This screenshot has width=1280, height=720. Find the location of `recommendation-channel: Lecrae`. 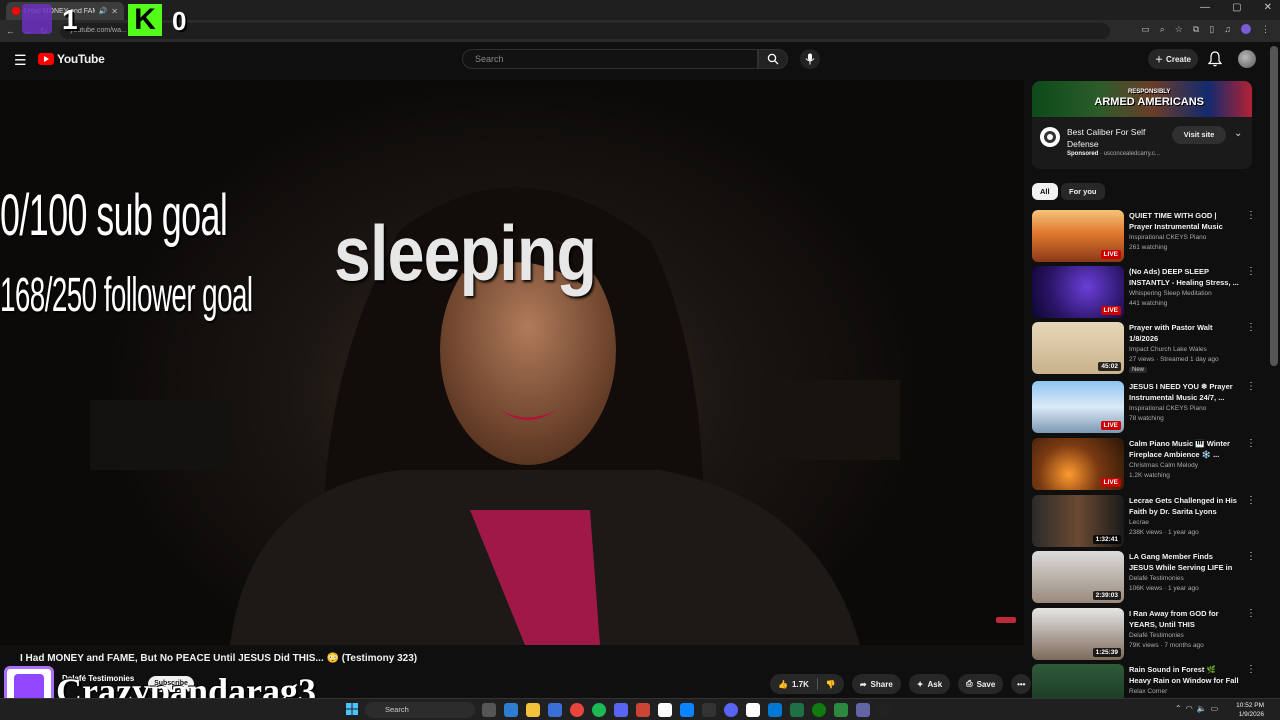

recommendation-channel: Lecrae is located at coordinates (1139, 522).